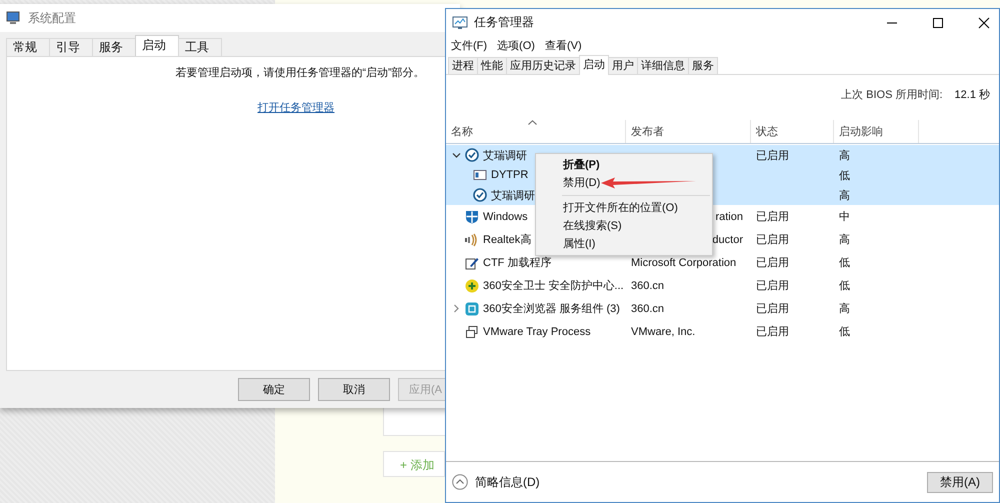 The width and height of the screenshot is (1000, 503). I want to click on menu-item: 在线搜索(S), so click(624, 226).